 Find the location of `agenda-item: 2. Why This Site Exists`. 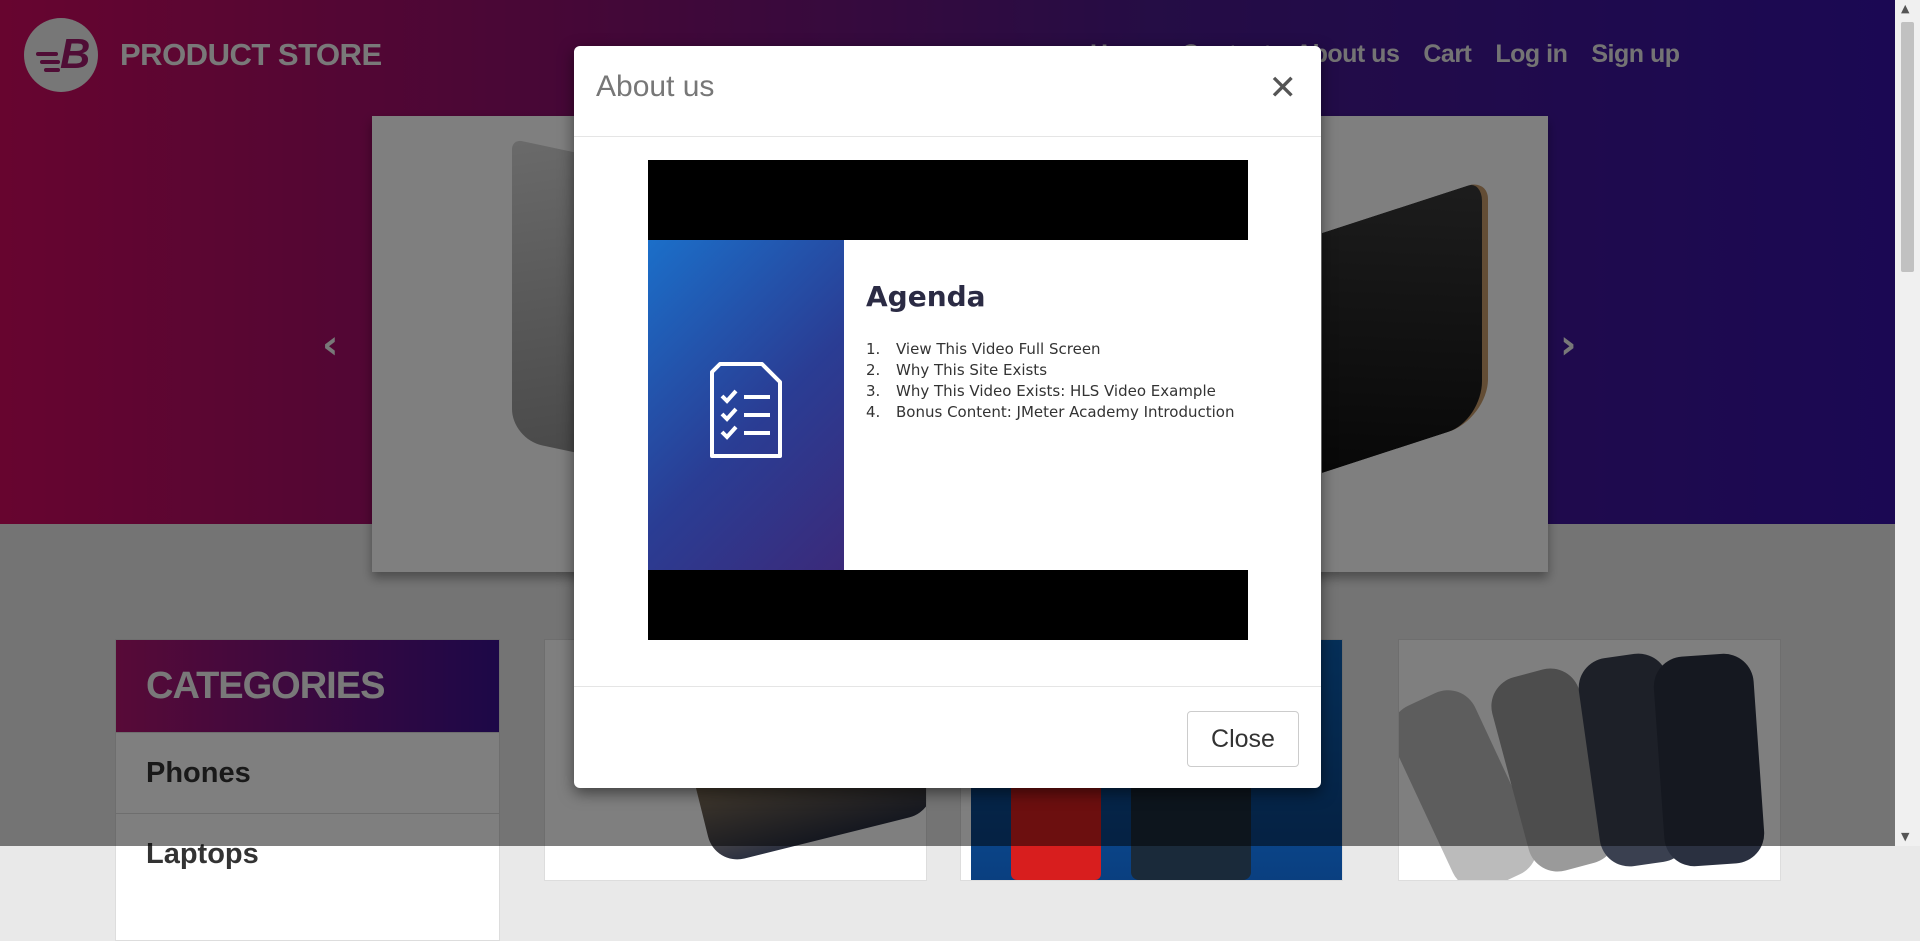

agenda-item: 2. Why This Site Exists is located at coordinates (957, 370).